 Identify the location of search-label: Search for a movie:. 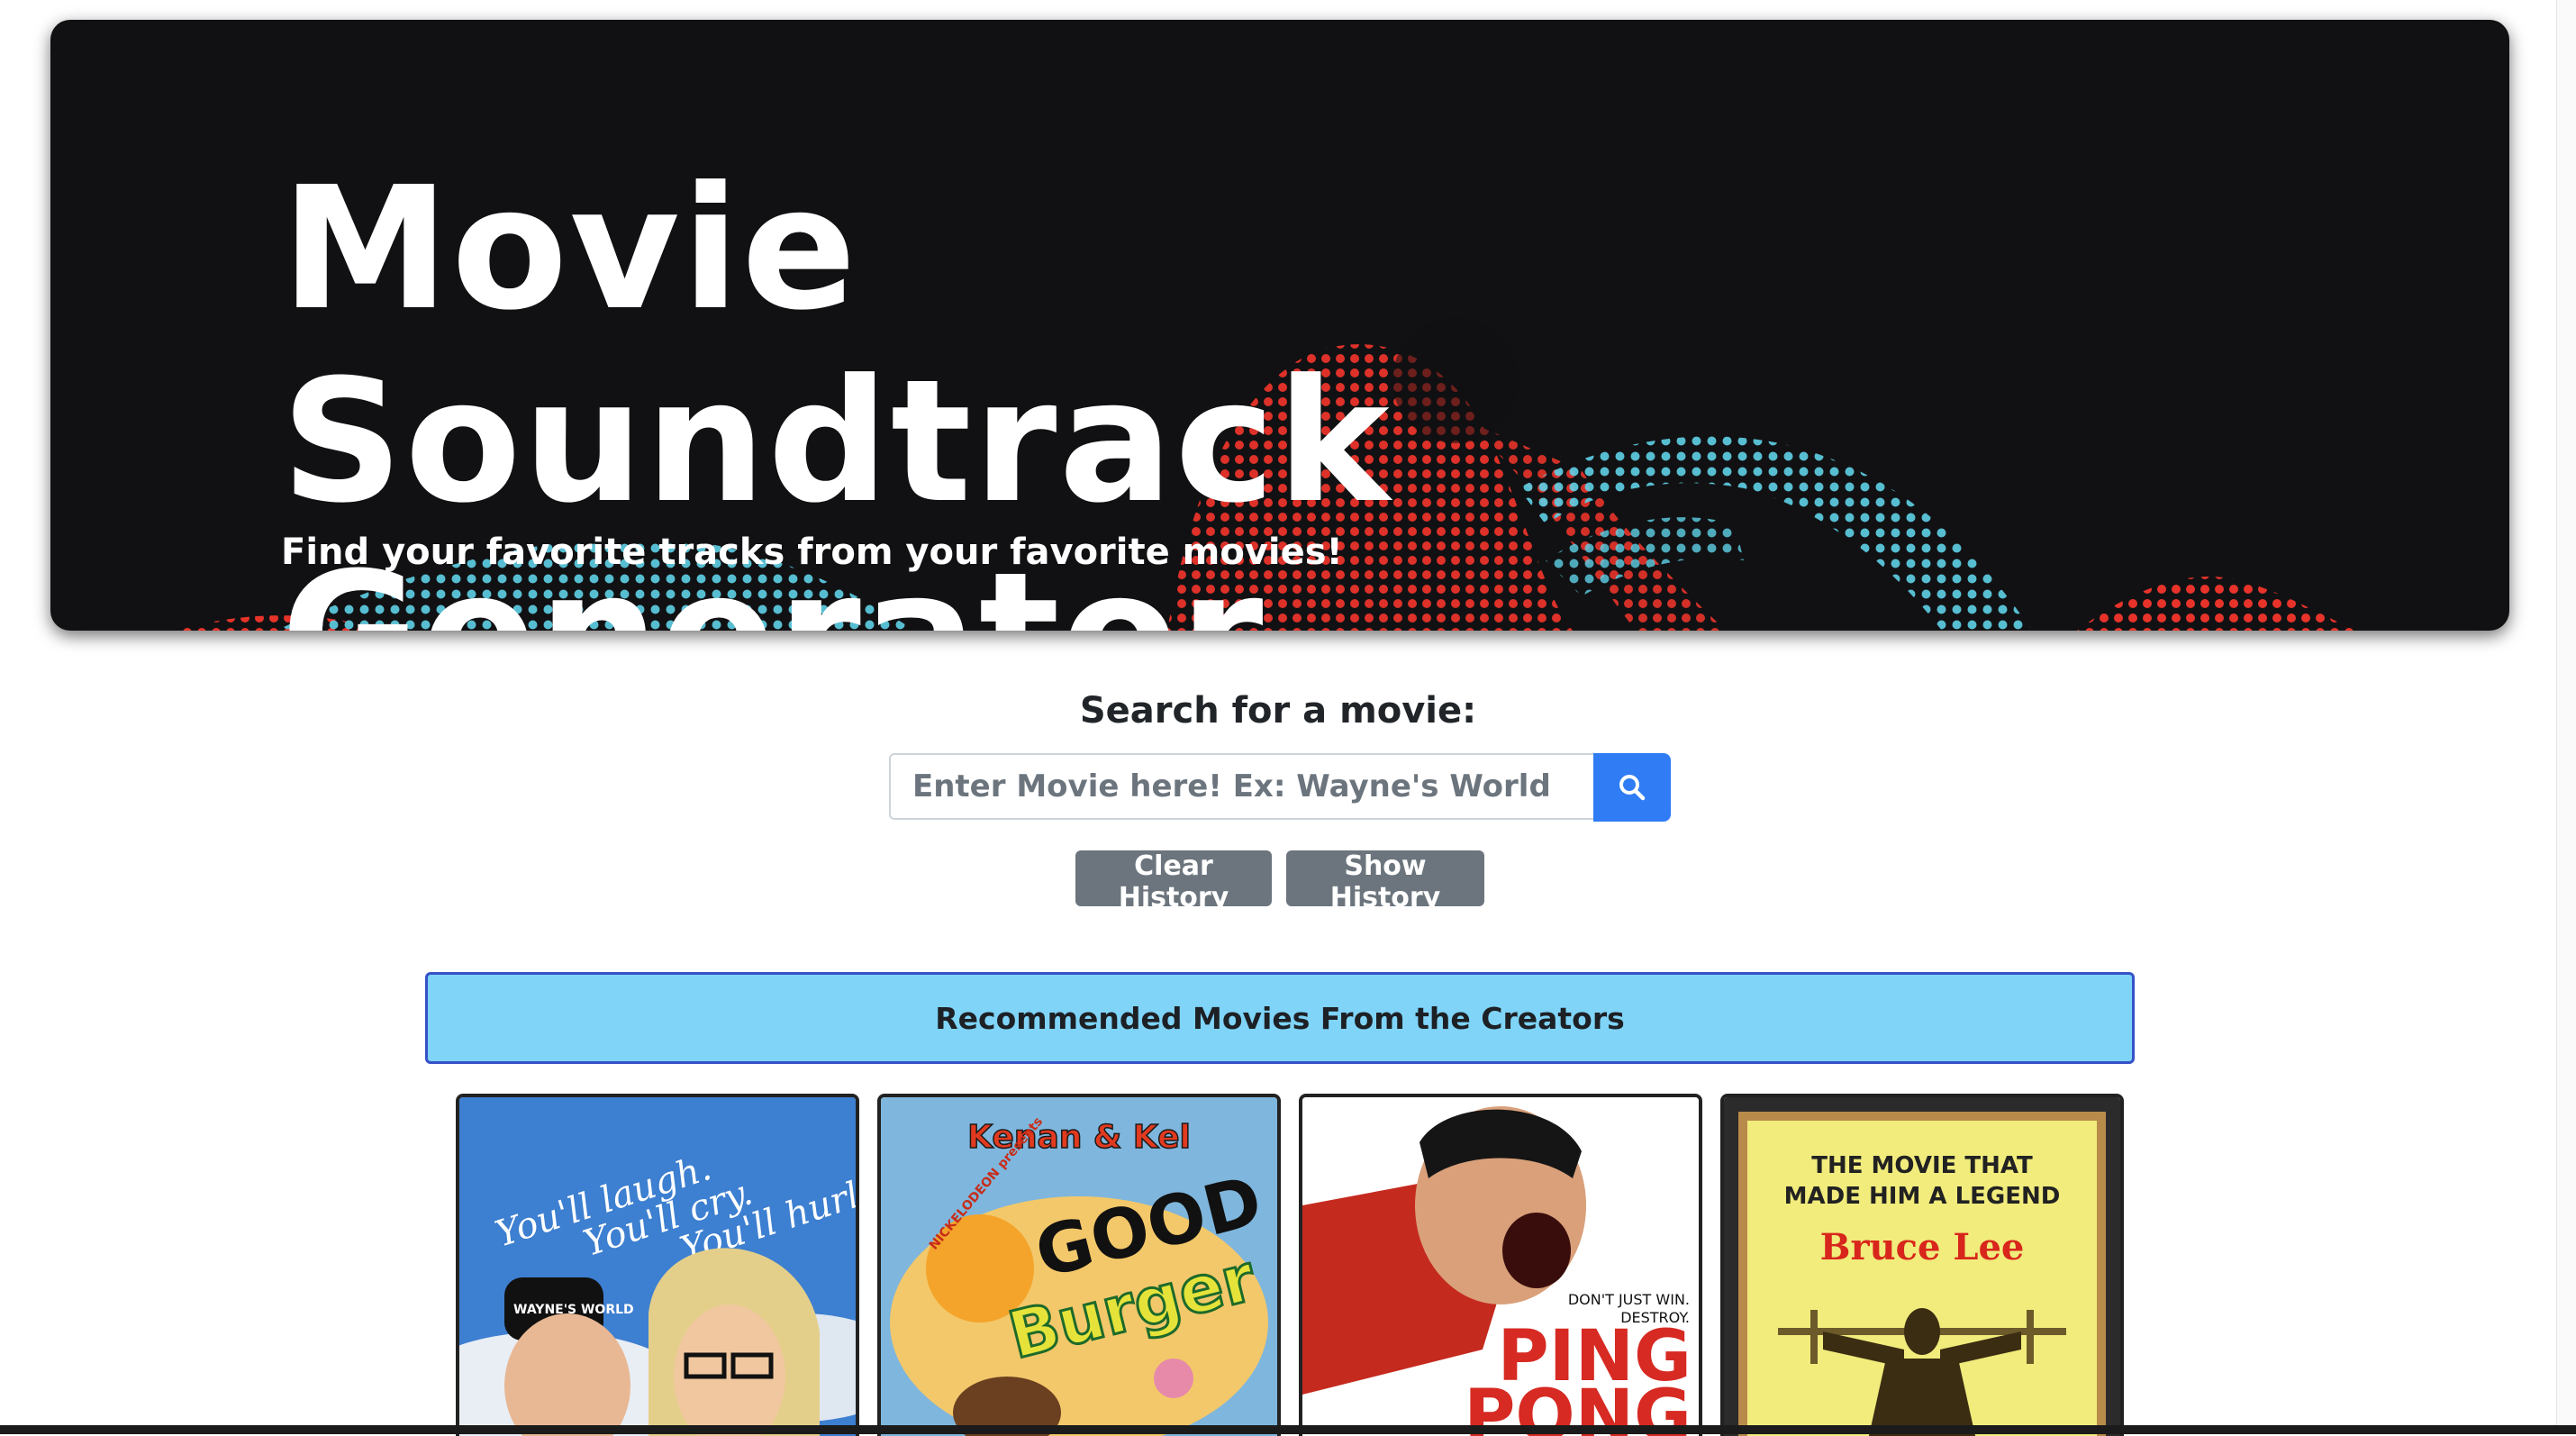
(1278, 711).